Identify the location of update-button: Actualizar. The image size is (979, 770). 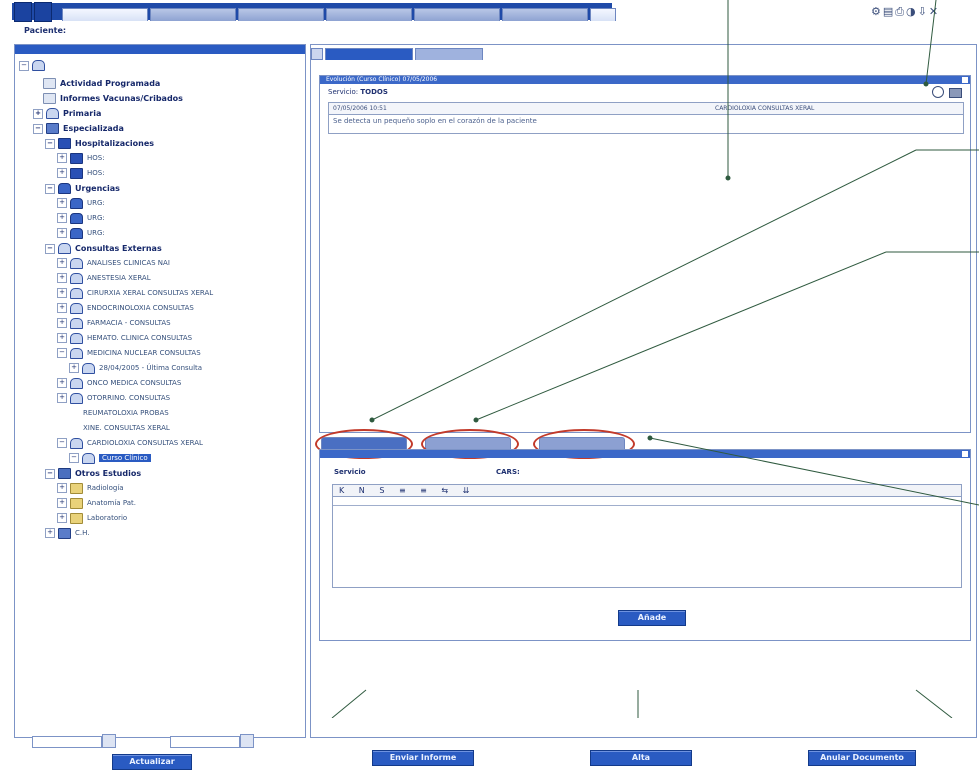
(152, 762).